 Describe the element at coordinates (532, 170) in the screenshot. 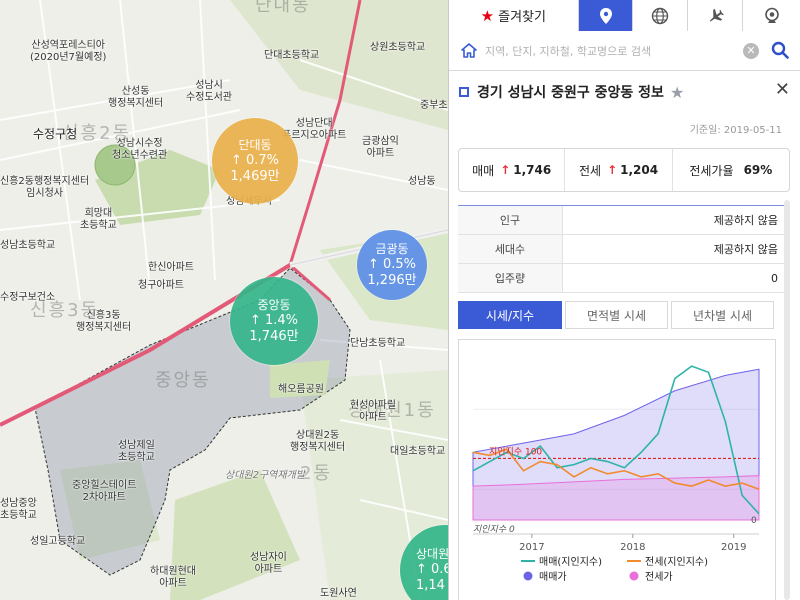

I see `sale-value: 1,746` at that location.